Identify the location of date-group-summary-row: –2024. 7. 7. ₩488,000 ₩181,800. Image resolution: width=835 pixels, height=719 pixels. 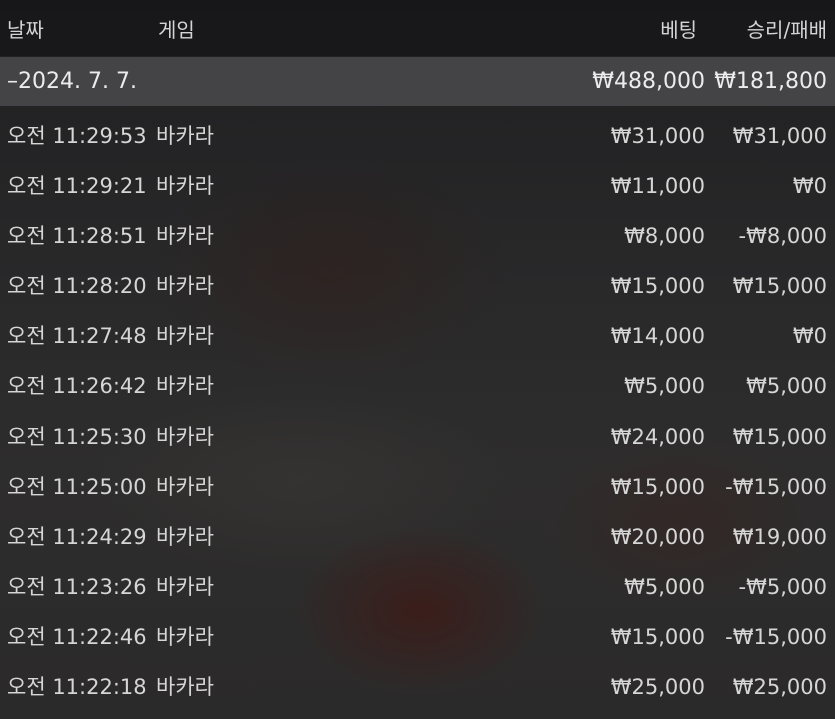
(417, 81).